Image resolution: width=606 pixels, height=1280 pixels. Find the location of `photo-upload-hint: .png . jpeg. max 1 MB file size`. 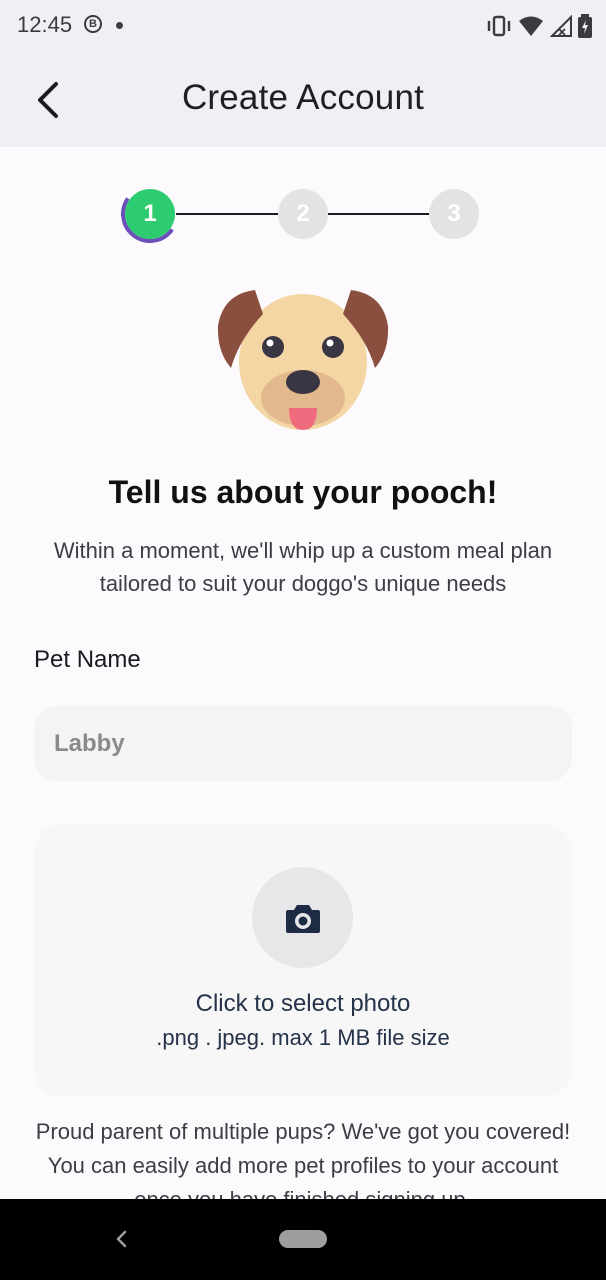

photo-upload-hint: .png . jpeg. max 1 MB file size is located at coordinates (303, 1037).